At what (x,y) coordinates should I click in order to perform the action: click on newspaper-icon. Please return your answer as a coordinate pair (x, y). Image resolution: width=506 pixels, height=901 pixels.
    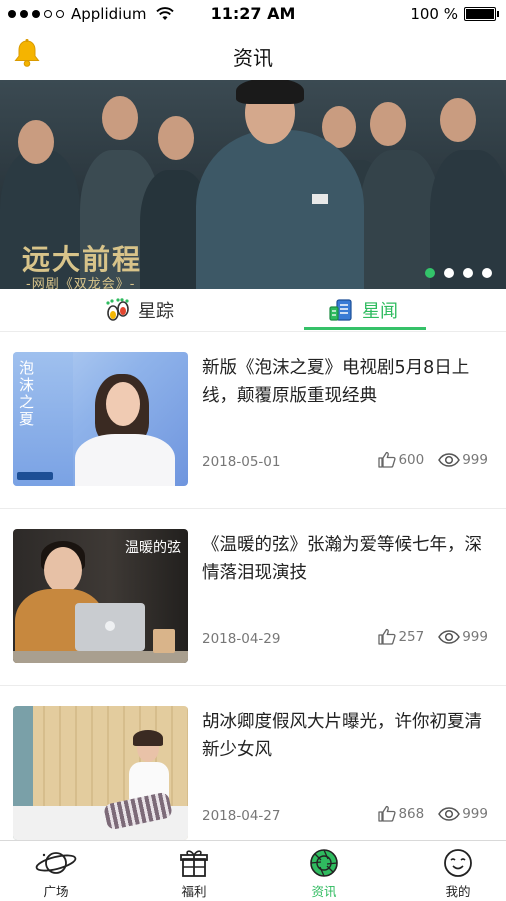
    Looking at the image, I should click on (340, 310).